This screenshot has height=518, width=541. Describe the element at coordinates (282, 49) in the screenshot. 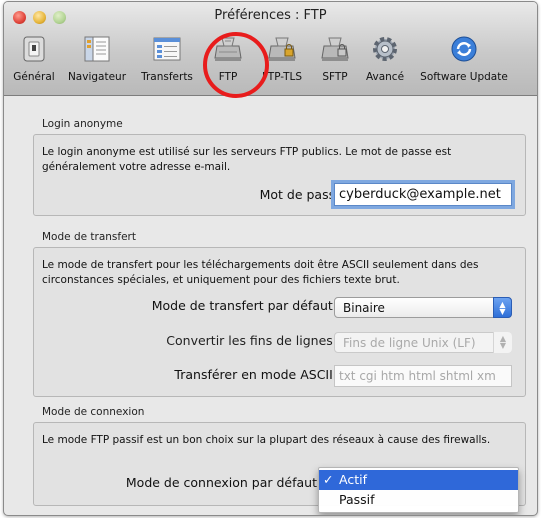

I see `ftp-tls-drive-icon` at that location.